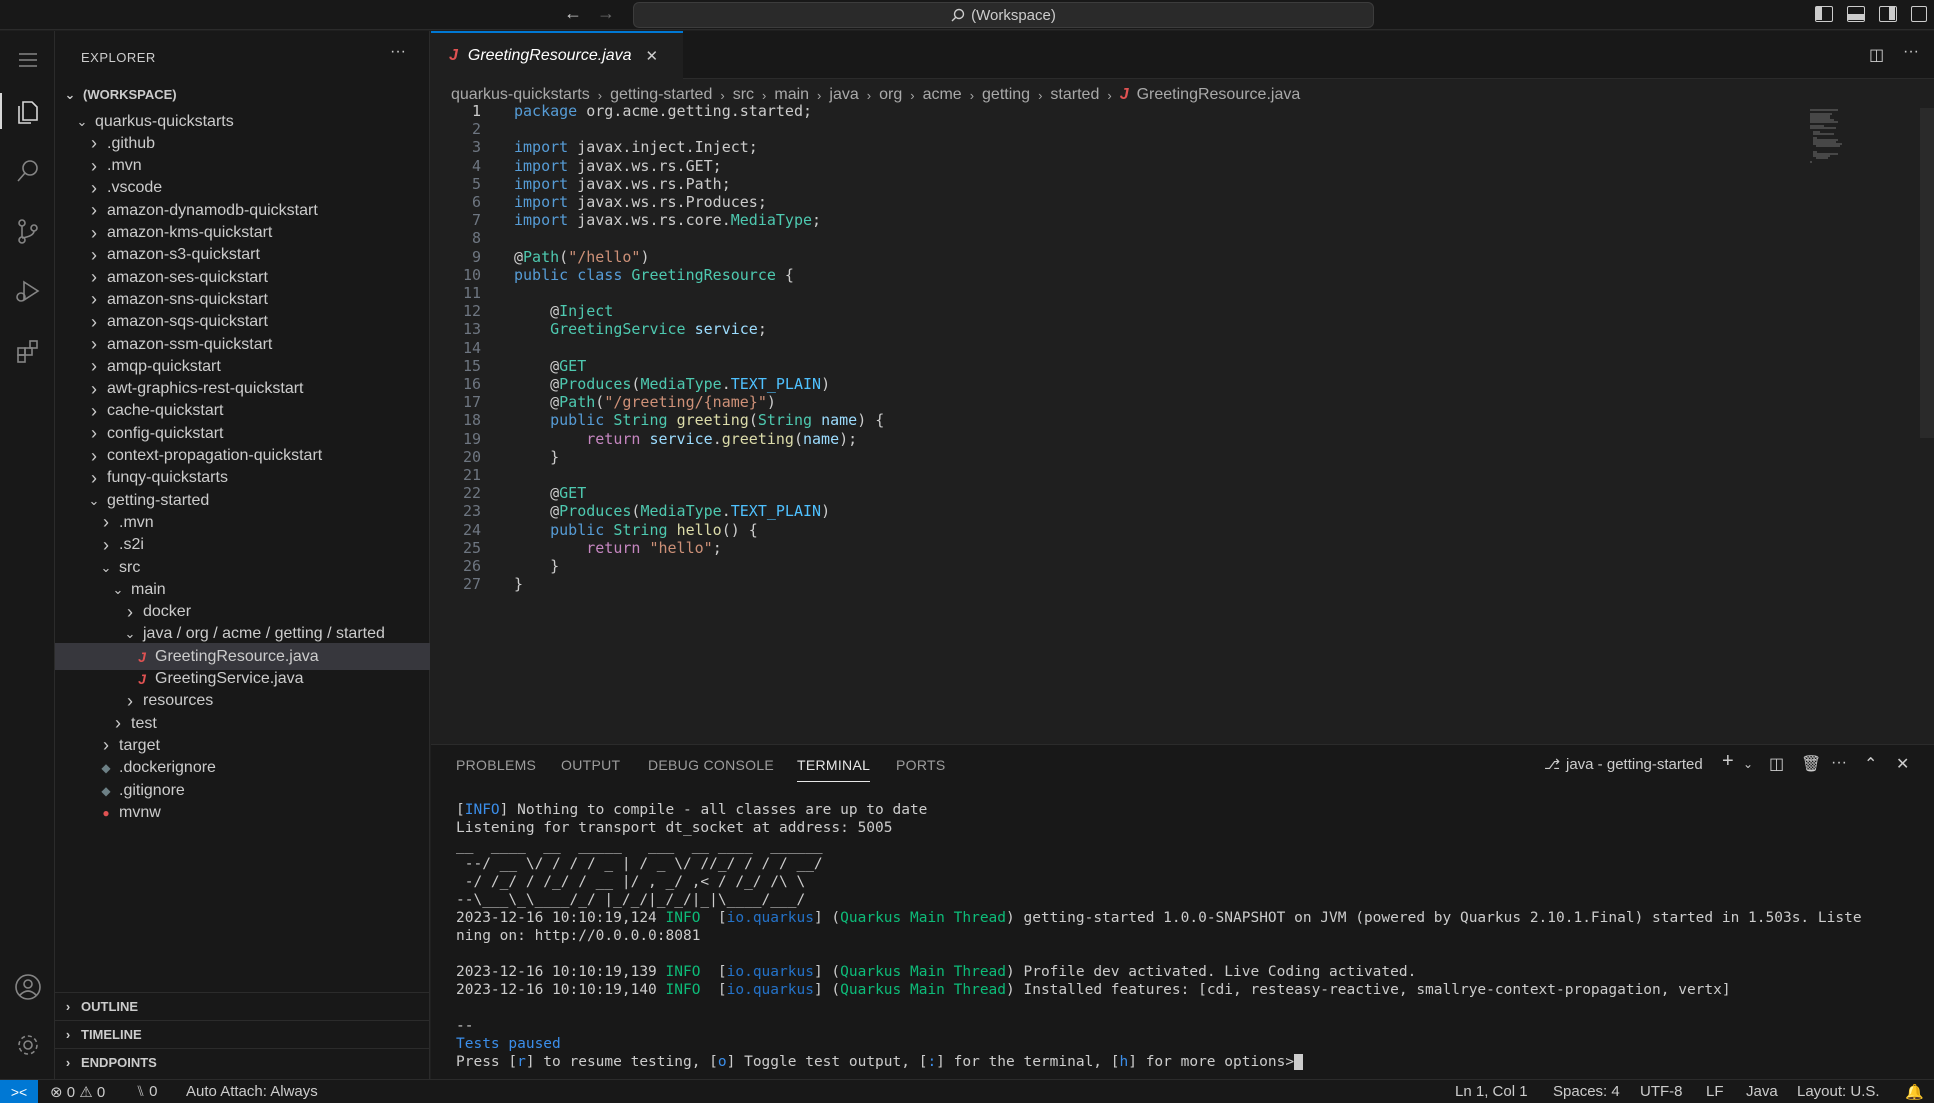 The width and height of the screenshot is (1934, 1103). Describe the element at coordinates (242, 1005) in the screenshot. I see `section-outline: › OUTLINE` at that location.